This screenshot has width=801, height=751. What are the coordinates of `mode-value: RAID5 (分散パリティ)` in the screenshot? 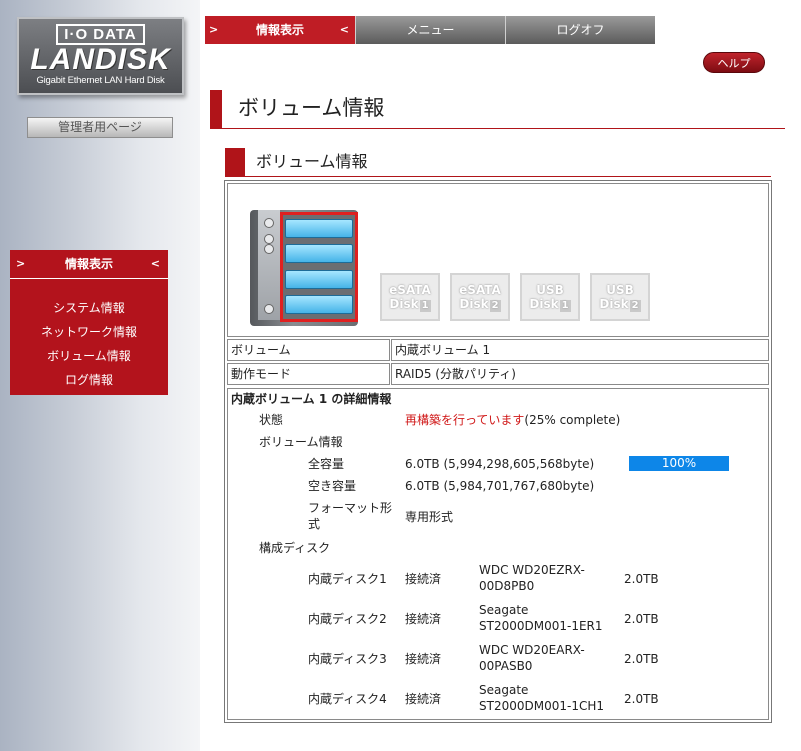 It's located at (580, 374).